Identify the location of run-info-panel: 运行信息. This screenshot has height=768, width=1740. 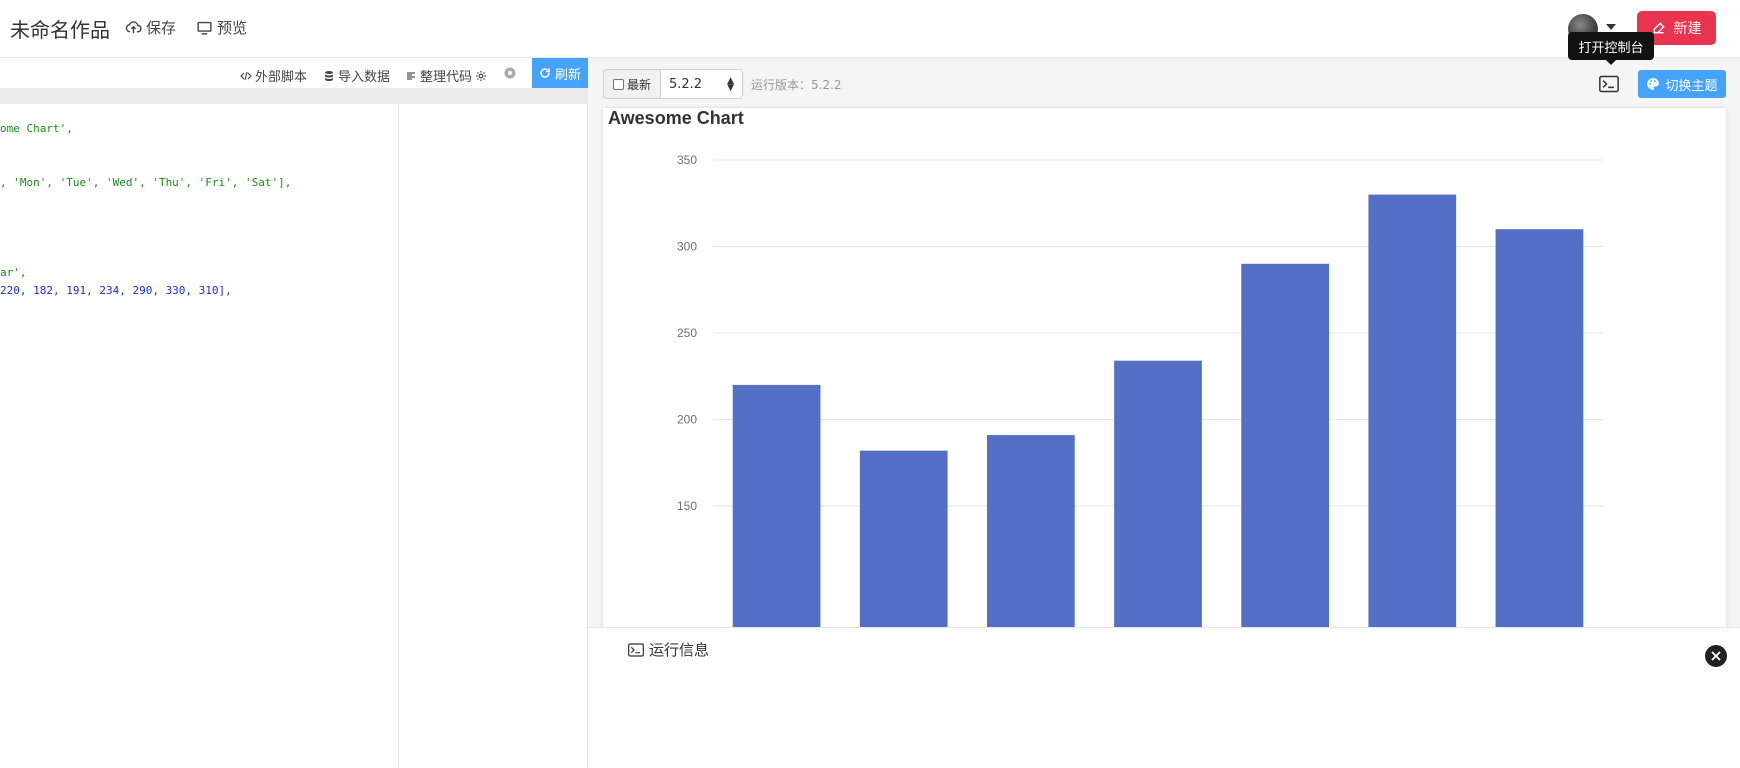
(1164, 697).